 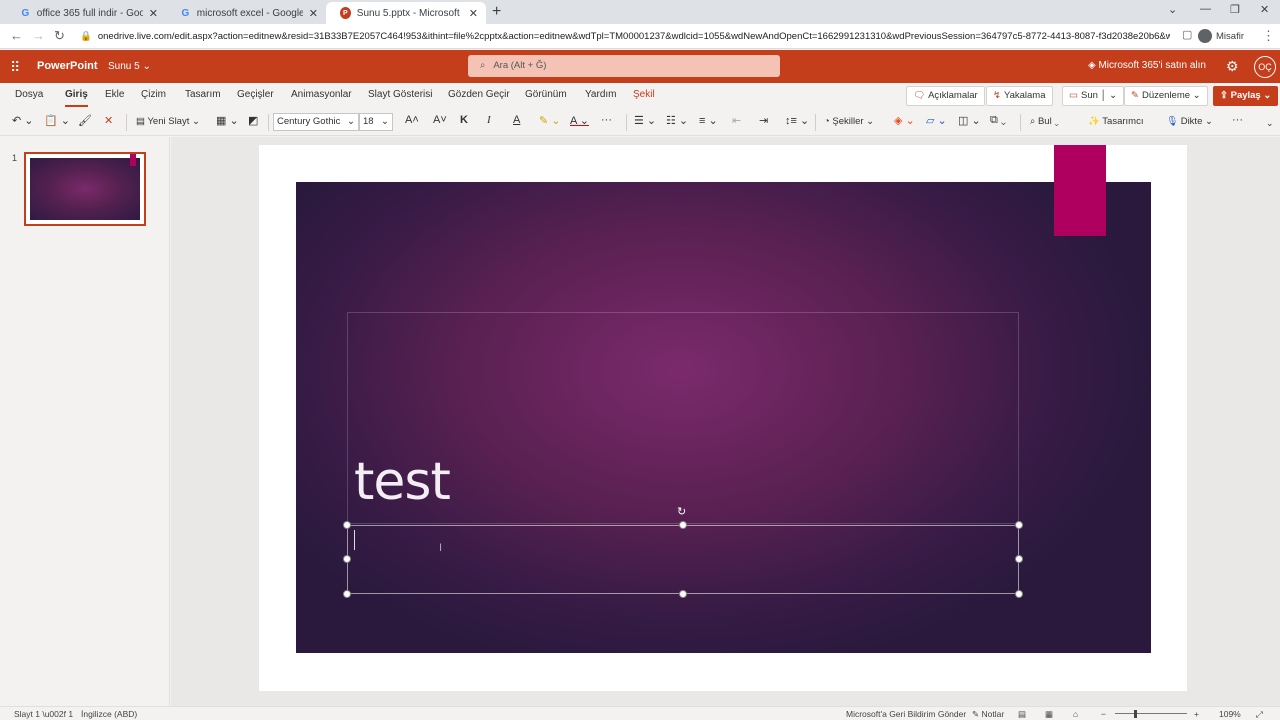 I want to click on reload-icon: ↻, so click(x=59, y=36).